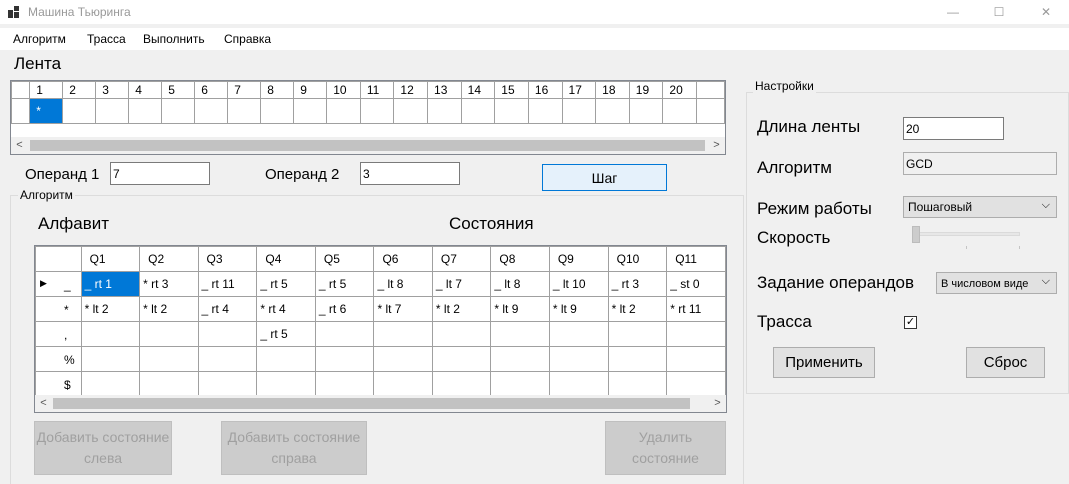 This screenshot has width=1069, height=484. I want to click on tape-cell: *, so click(46, 111).